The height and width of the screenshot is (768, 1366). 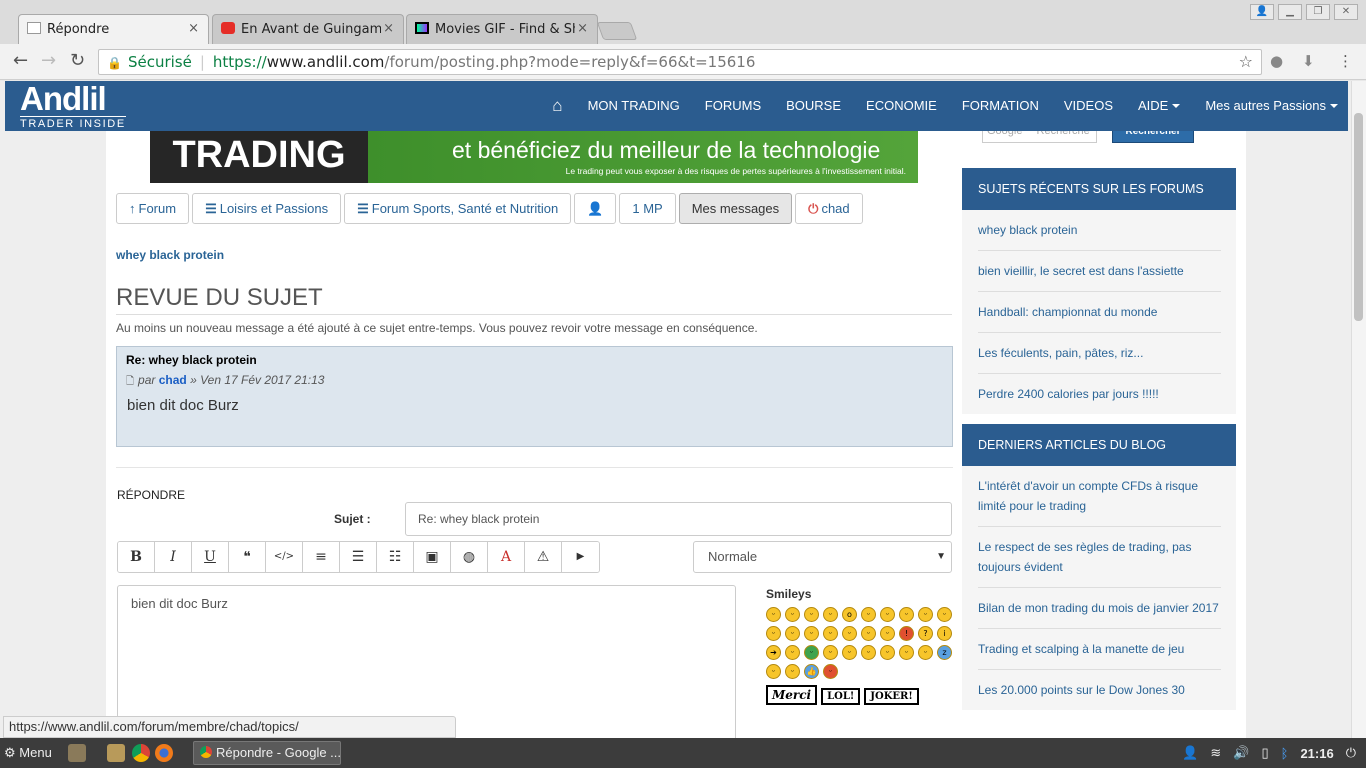 What do you see at coordinates (841, 696) in the screenshot?
I see `lol-smiley-sign: LOL!` at bounding box center [841, 696].